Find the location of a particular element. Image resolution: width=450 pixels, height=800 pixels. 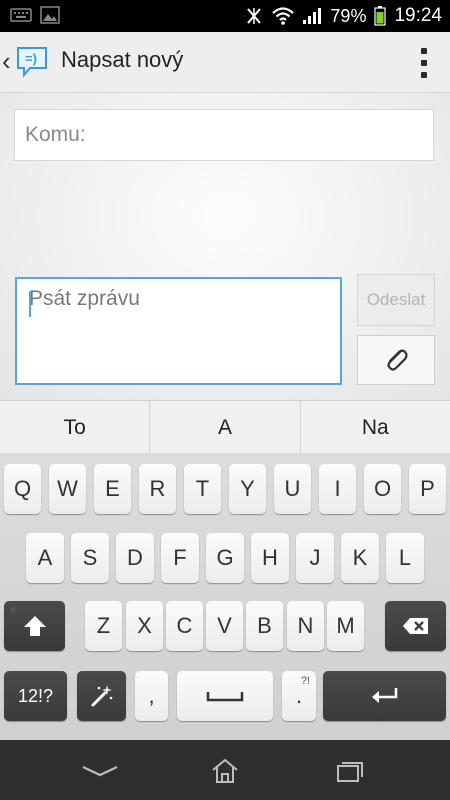

image-icon is located at coordinates (50, 15).